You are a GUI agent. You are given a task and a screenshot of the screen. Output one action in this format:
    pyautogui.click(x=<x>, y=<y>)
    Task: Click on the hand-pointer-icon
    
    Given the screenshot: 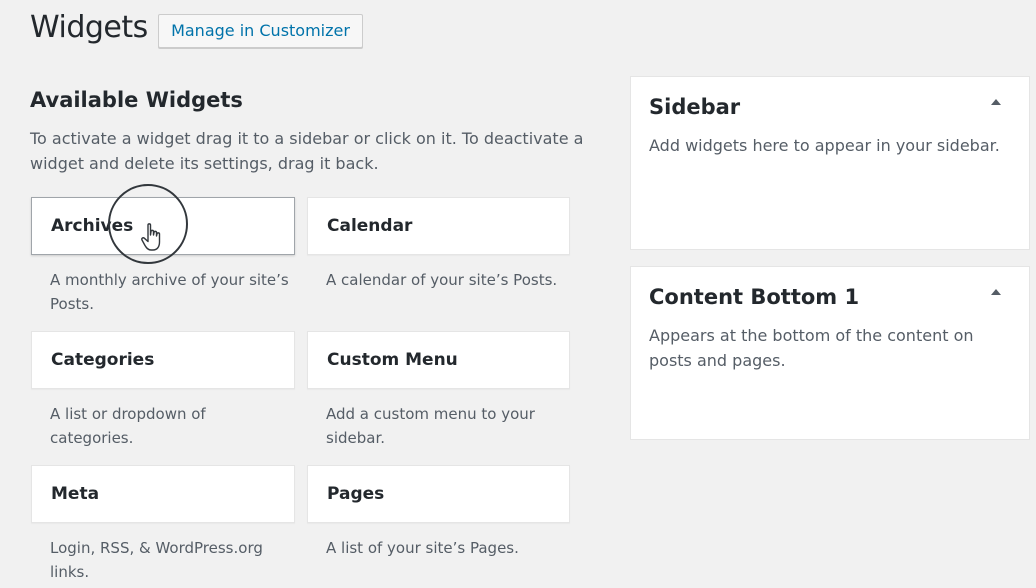 What is the action you would take?
    pyautogui.click(x=151, y=237)
    